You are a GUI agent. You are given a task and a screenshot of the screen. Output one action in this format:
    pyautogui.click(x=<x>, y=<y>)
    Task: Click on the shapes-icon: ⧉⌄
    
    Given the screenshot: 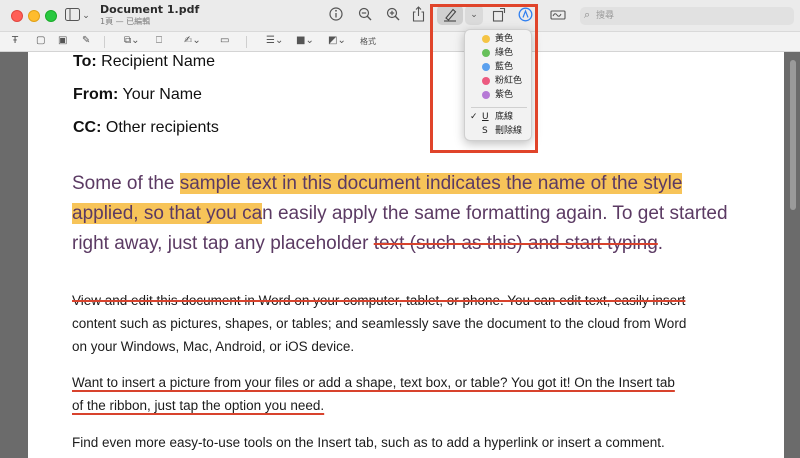 What is the action you would take?
    pyautogui.click(x=132, y=41)
    